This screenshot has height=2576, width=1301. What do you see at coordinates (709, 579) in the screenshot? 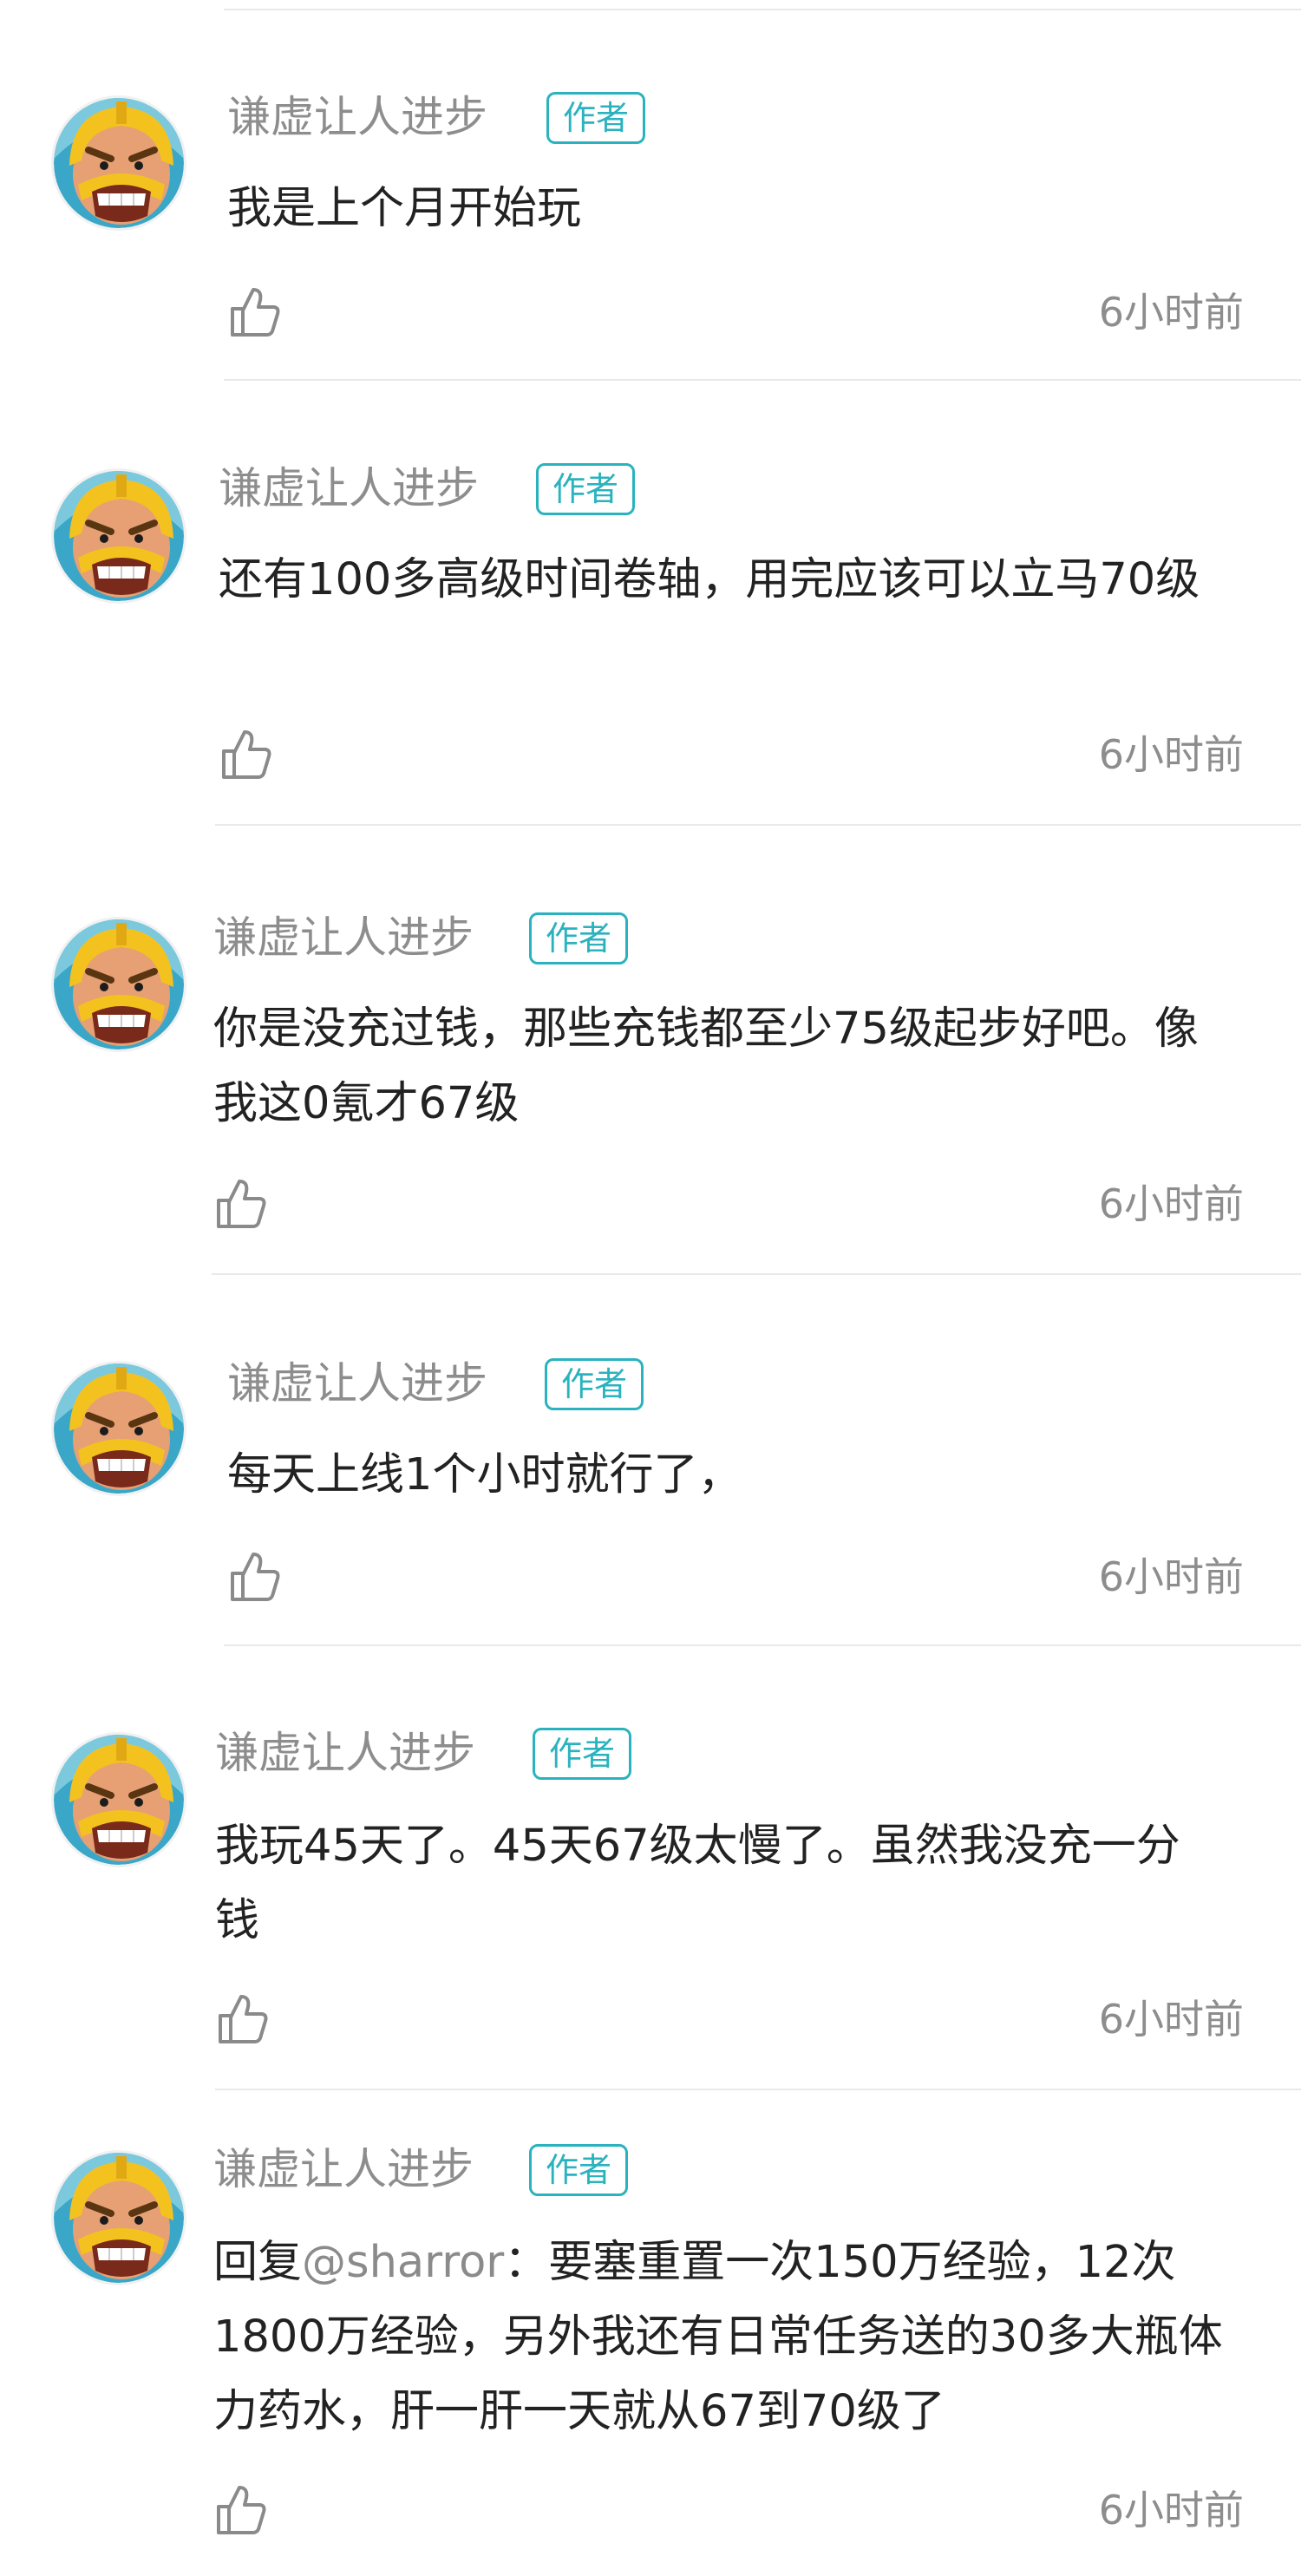
I see `comment-text: 还有100多高级时间卷轴，用完应该可以立马70级` at bounding box center [709, 579].